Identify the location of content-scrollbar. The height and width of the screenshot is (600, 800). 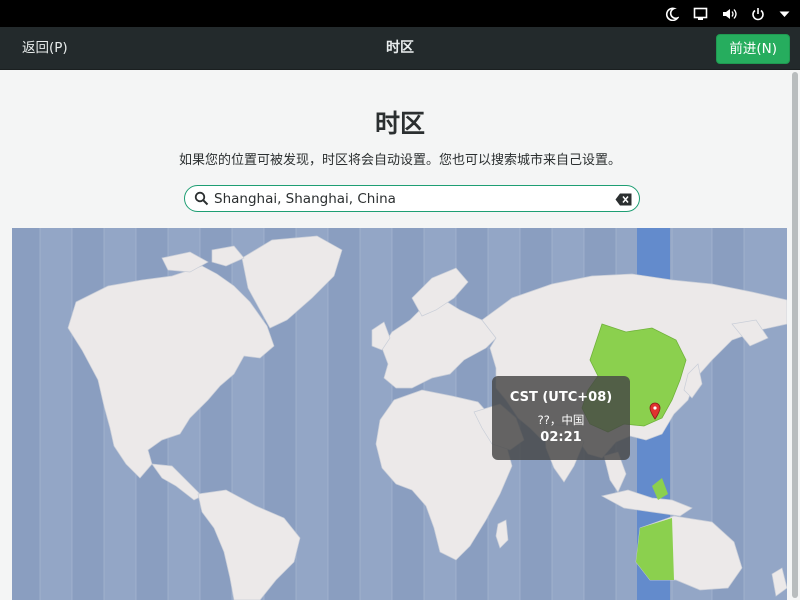
(795, 335).